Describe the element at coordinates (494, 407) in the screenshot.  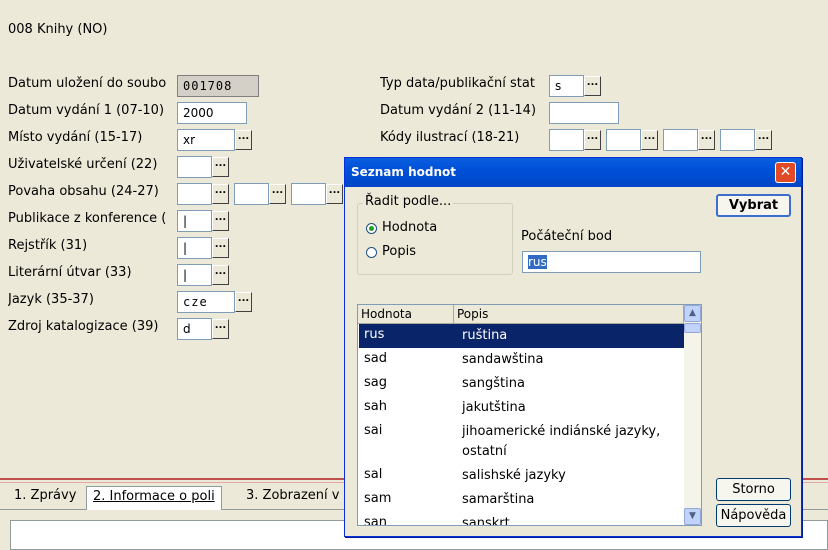
I see `list-item-description: jakutština` at that location.